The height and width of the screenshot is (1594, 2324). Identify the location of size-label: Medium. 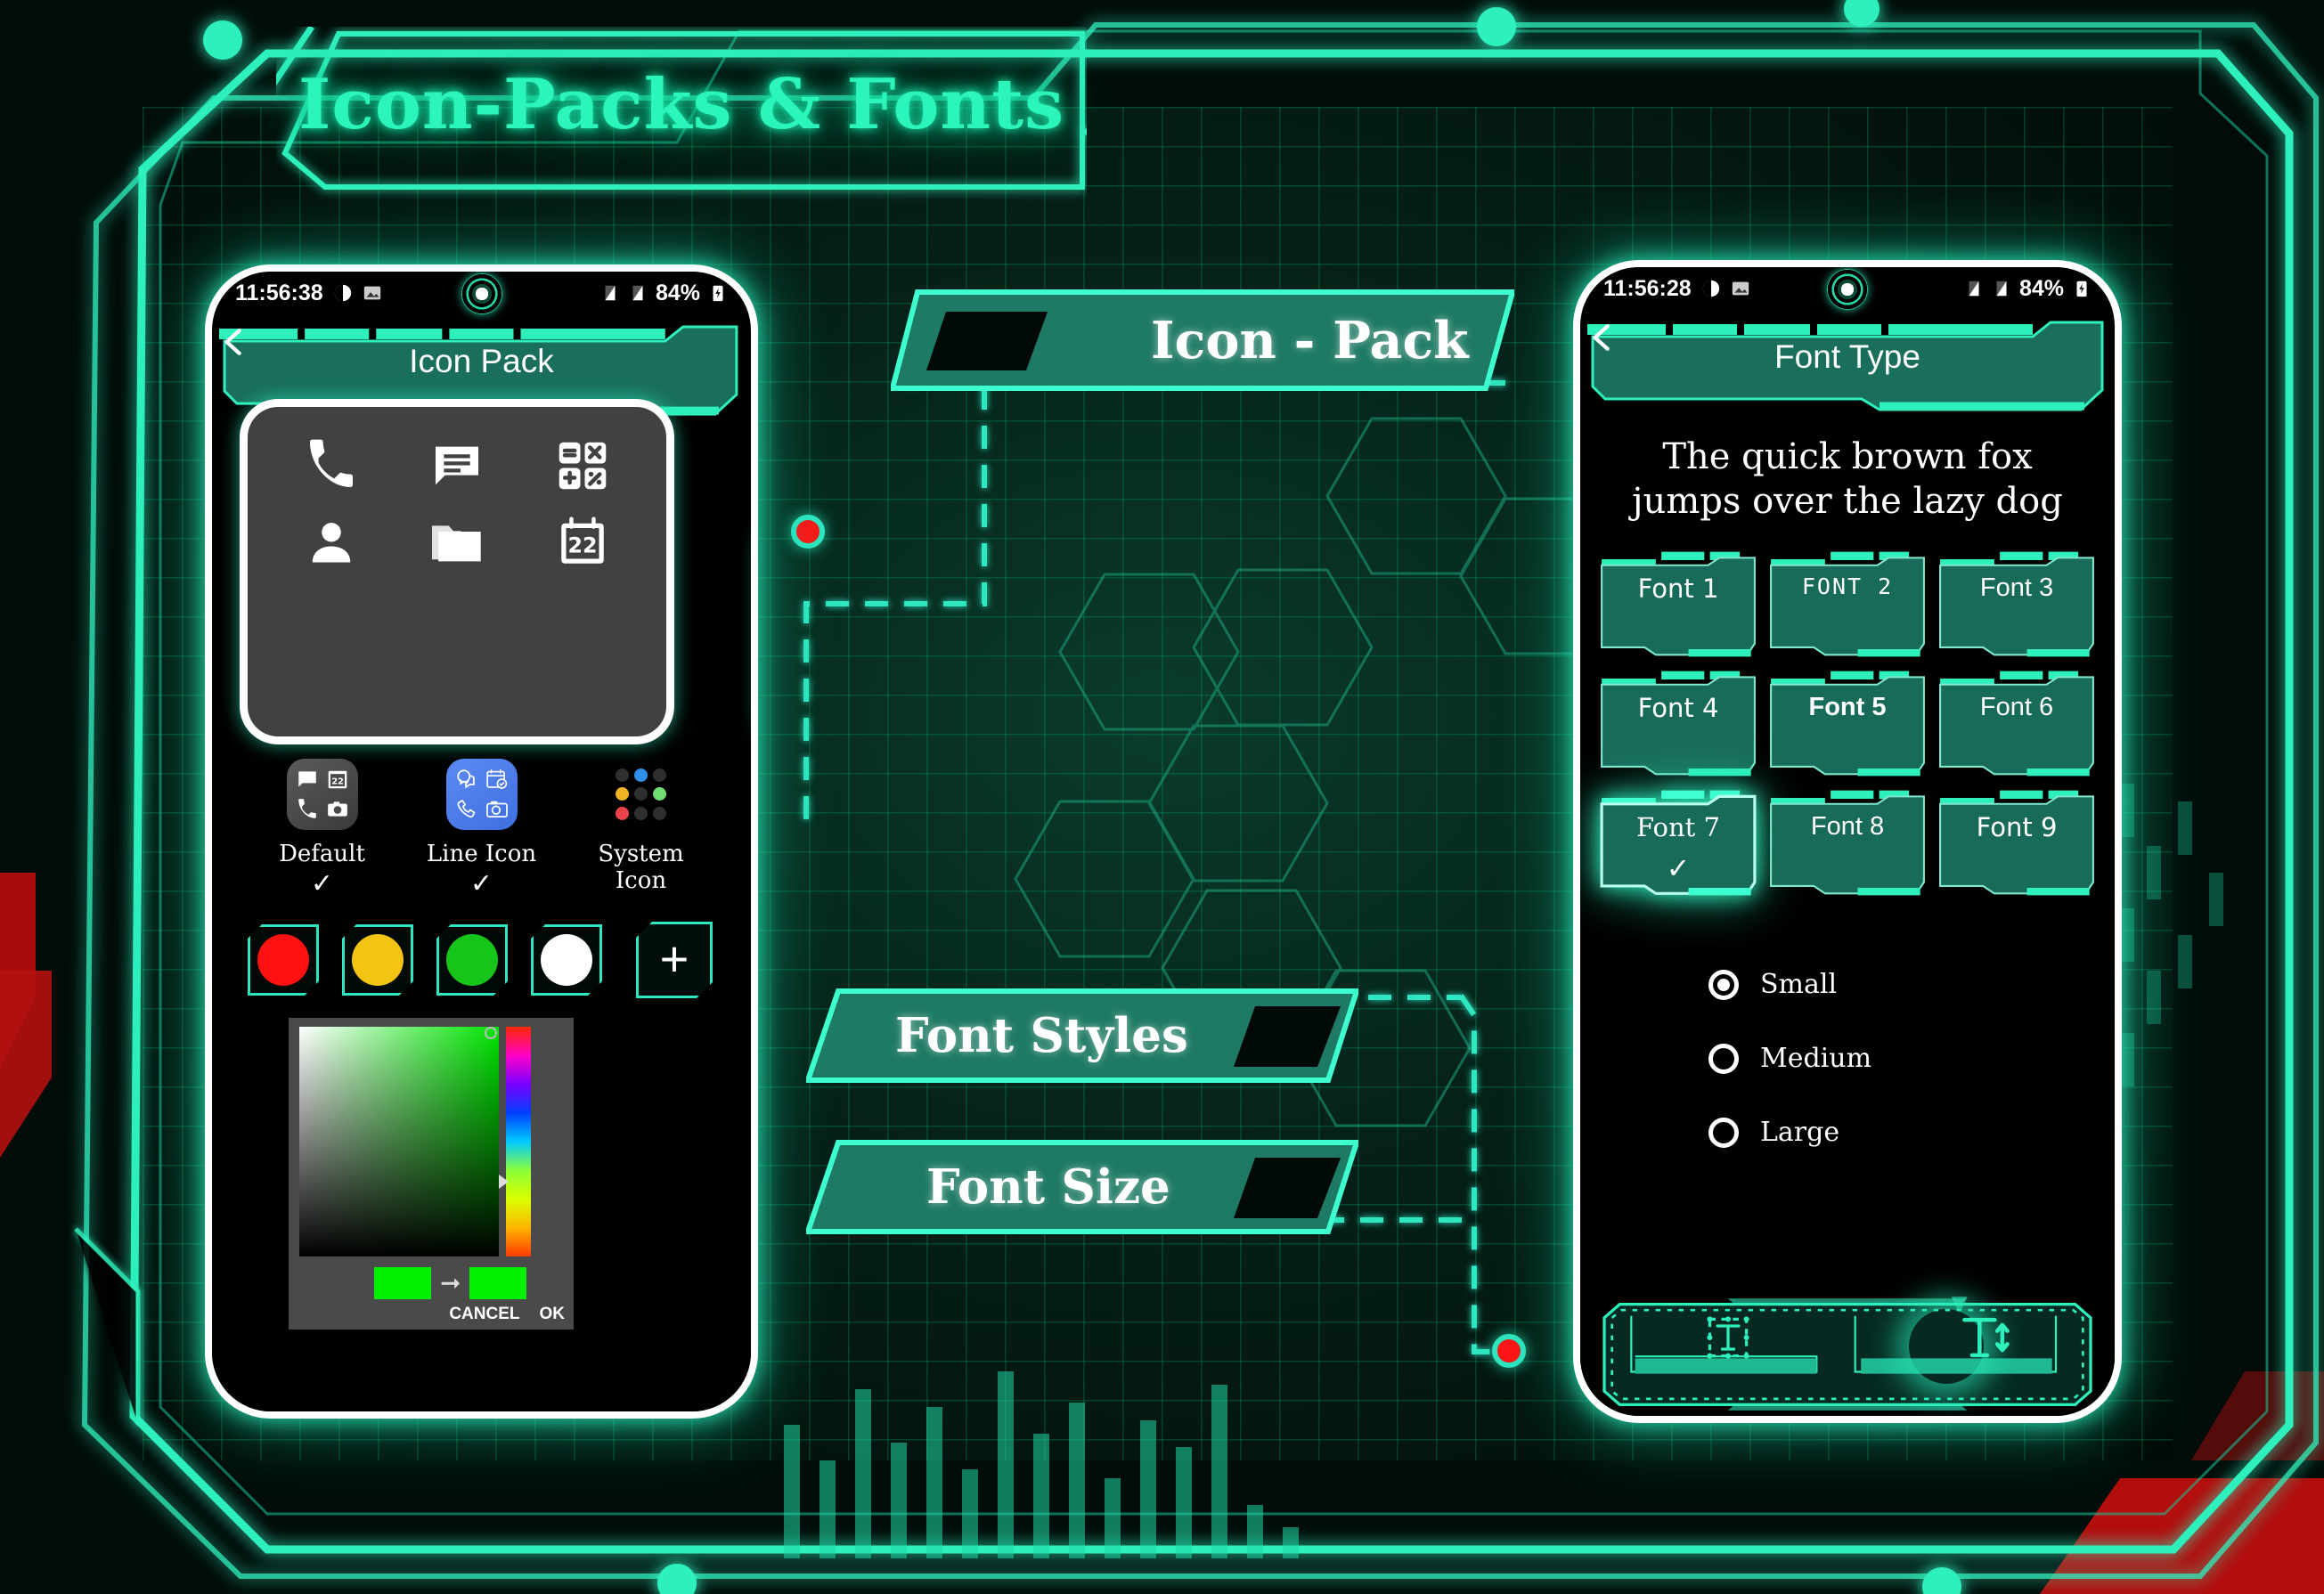
(1816, 1058).